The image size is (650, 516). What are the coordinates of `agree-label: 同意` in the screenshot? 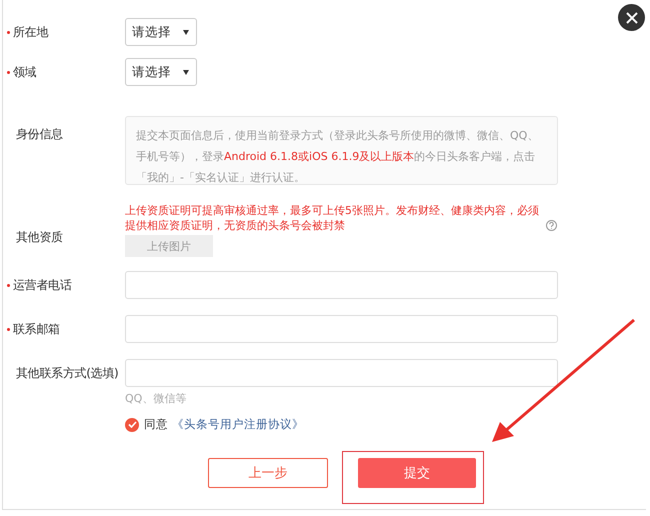 It's located at (156, 424).